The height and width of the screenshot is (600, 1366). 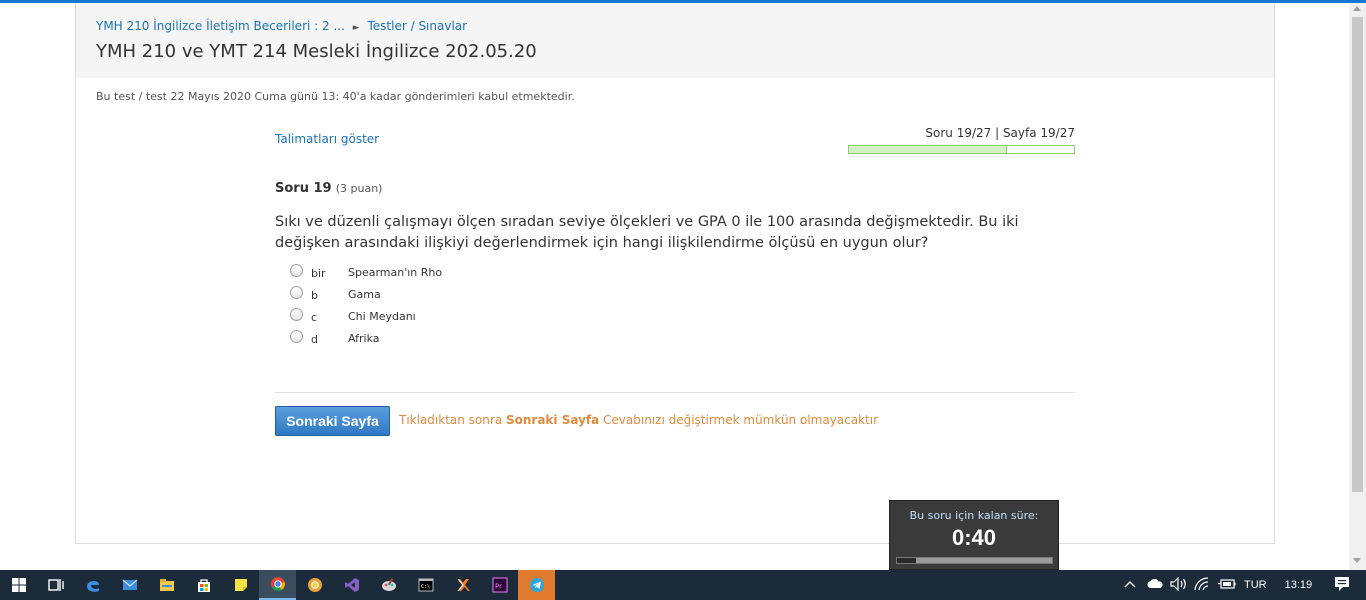 I want to click on answer-option: d Afrika, so click(x=420, y=339).